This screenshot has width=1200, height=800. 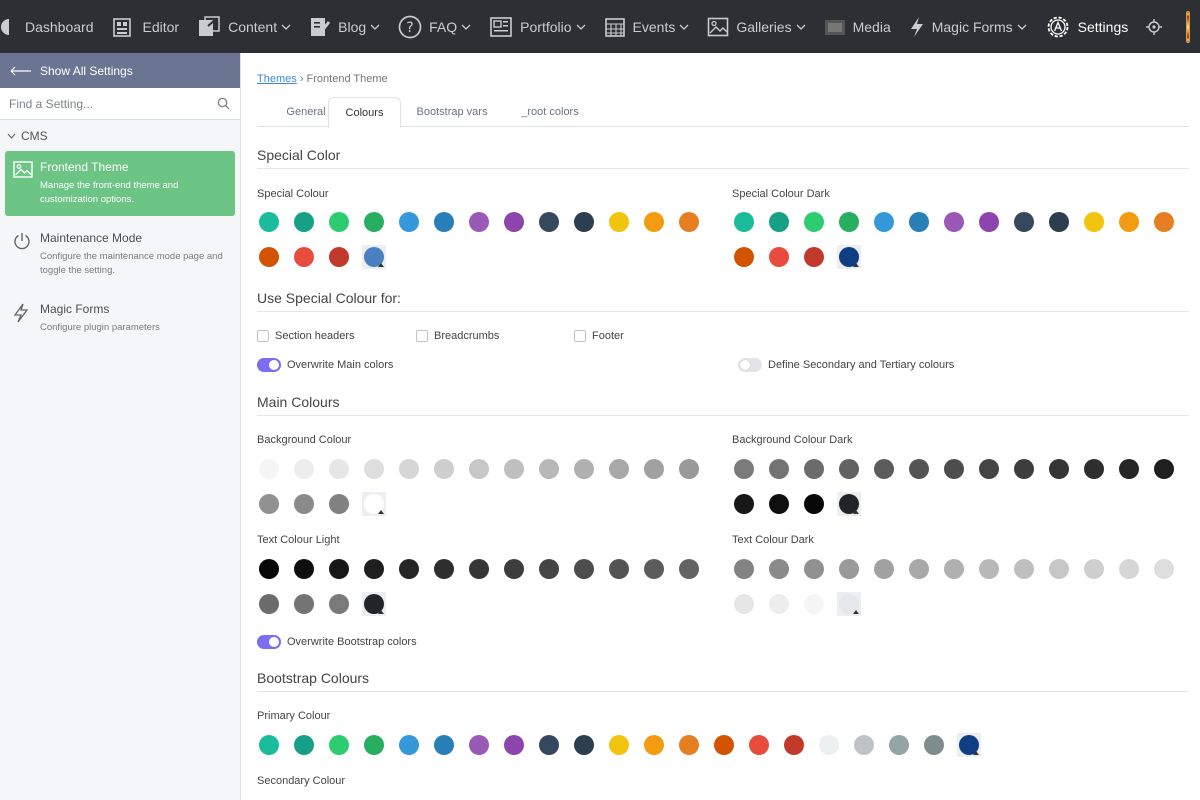 What do you see at coordinates (120, 318) in the screenshot?
I see `sidebar-item-magic-forms: Magic Forms Configure plugin parameters` at bounding box center [120, 318].